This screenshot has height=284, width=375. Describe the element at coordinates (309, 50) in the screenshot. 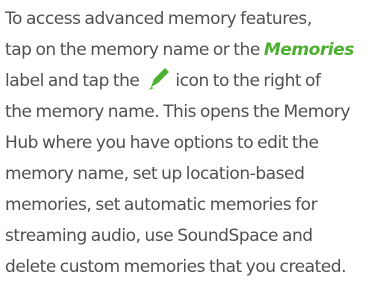

I see `memories-label-emphasis: Memories` at that location.